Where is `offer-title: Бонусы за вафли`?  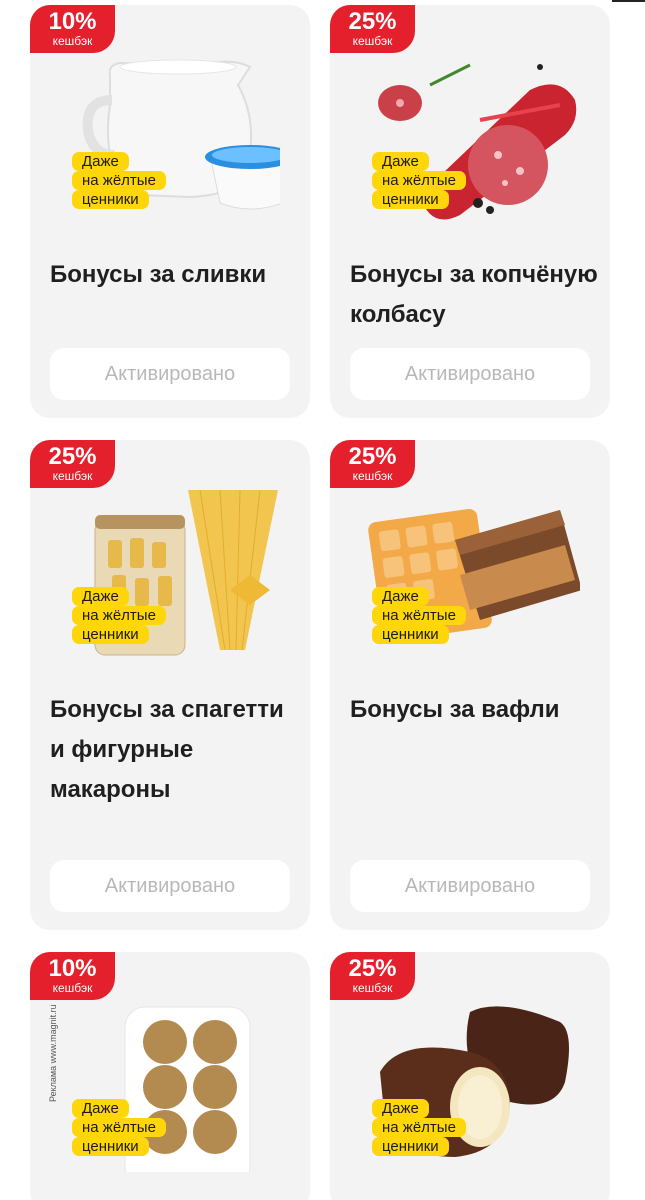 offer-title: Бонусы за вафли is located at coordinates (455, 709).